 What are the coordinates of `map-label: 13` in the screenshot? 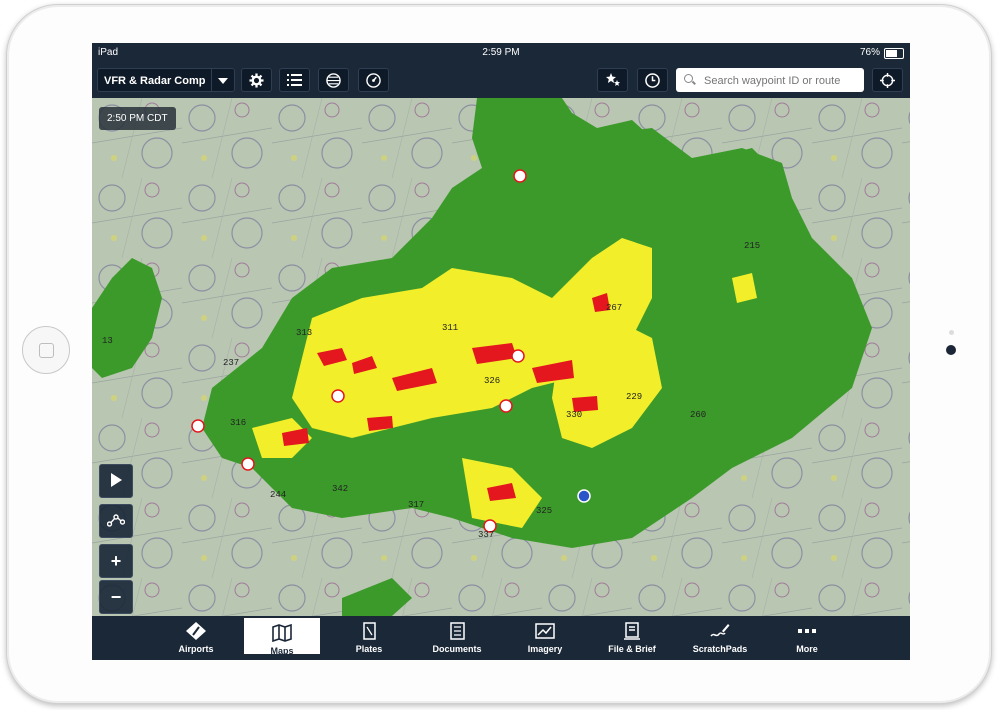 It's located at (107, 341).